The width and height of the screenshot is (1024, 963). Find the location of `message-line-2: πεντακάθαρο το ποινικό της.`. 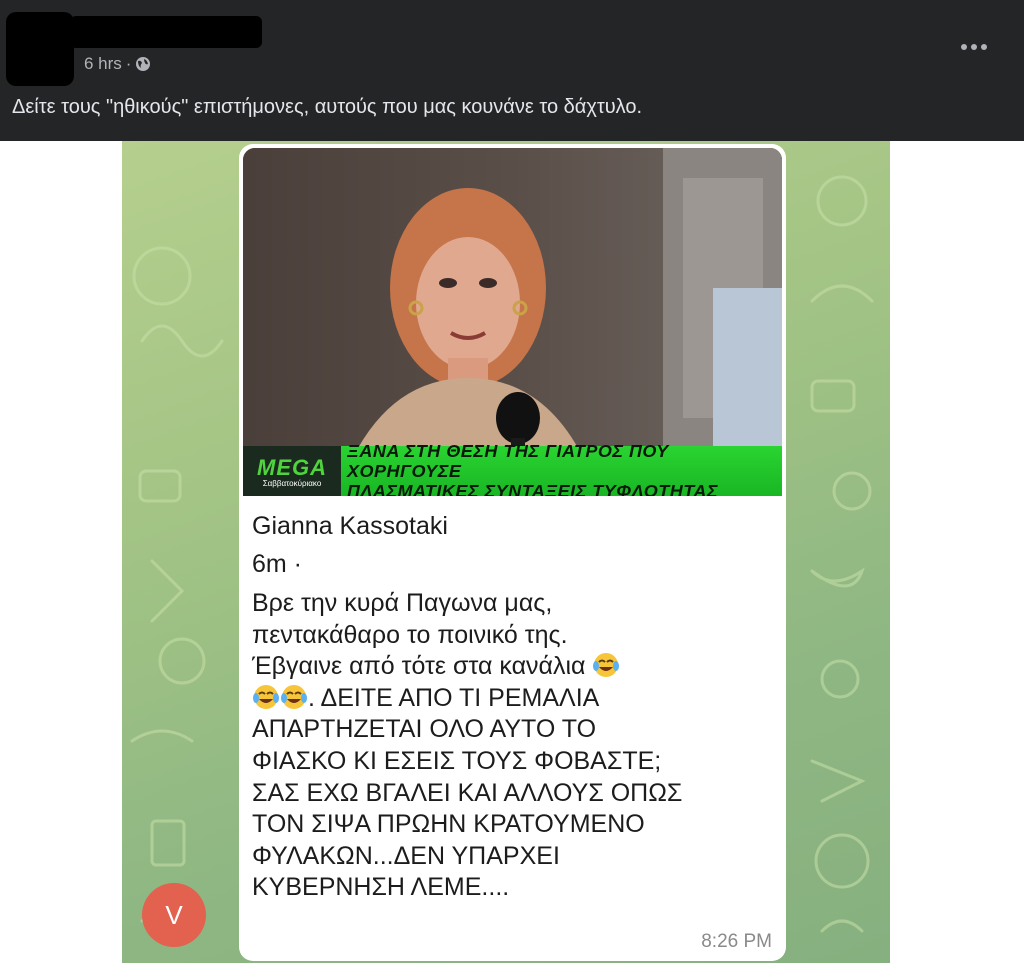

message-line-2: πεντακάθαρο το ποινικό της. is located at coordinates (410, 634).